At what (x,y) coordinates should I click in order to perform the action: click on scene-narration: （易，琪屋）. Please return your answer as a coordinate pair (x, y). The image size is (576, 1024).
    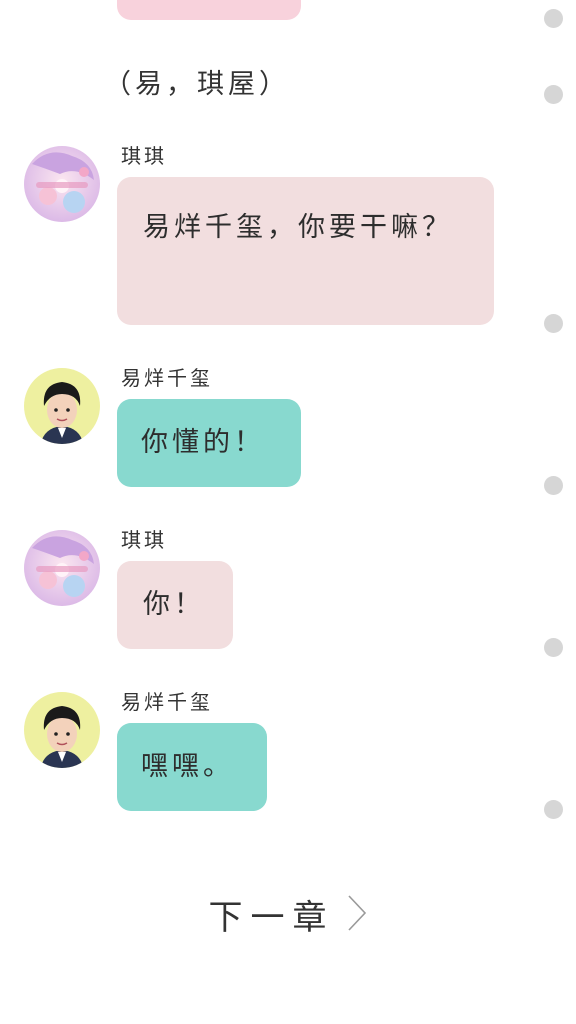
    Looking at the image, I should click on (197, 84).